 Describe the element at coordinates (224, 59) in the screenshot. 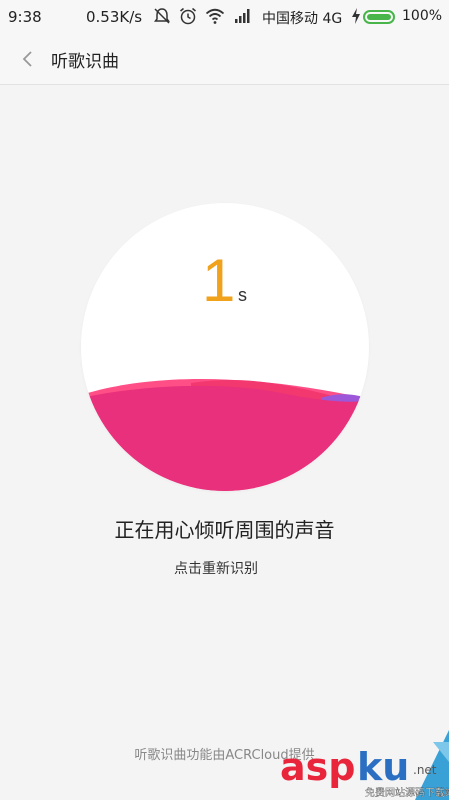

I see `app-header: 听歌识曲` at that location.